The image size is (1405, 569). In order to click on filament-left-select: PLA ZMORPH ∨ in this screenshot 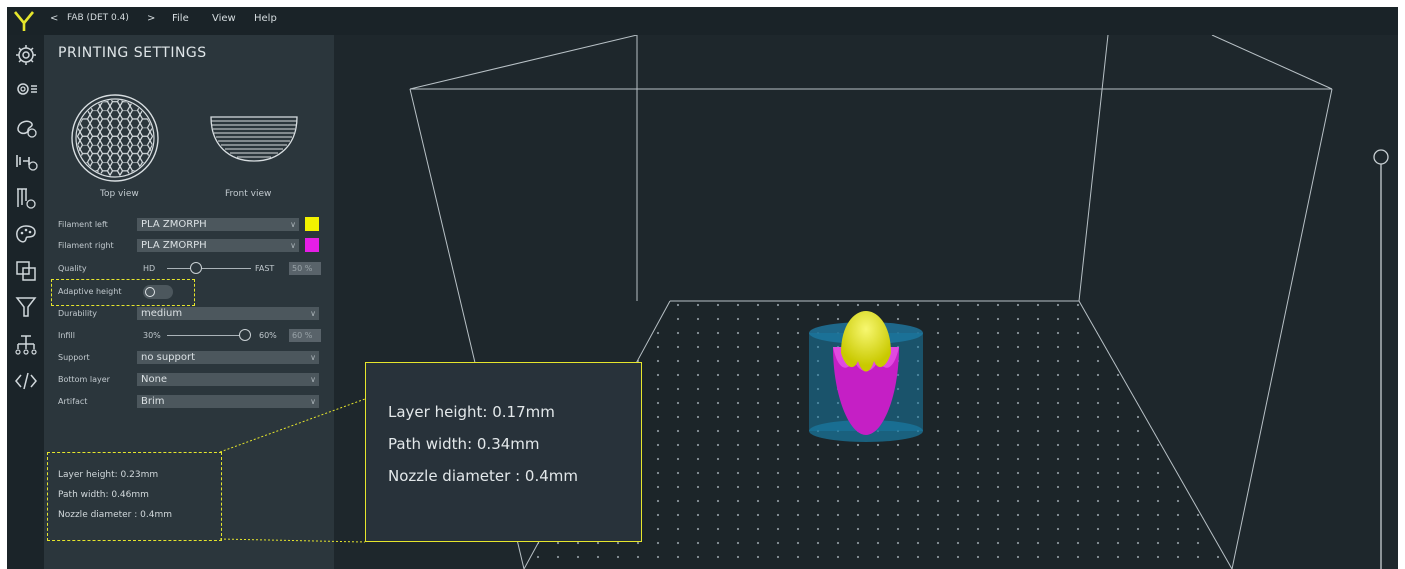, I will do `click(218, 224)`.